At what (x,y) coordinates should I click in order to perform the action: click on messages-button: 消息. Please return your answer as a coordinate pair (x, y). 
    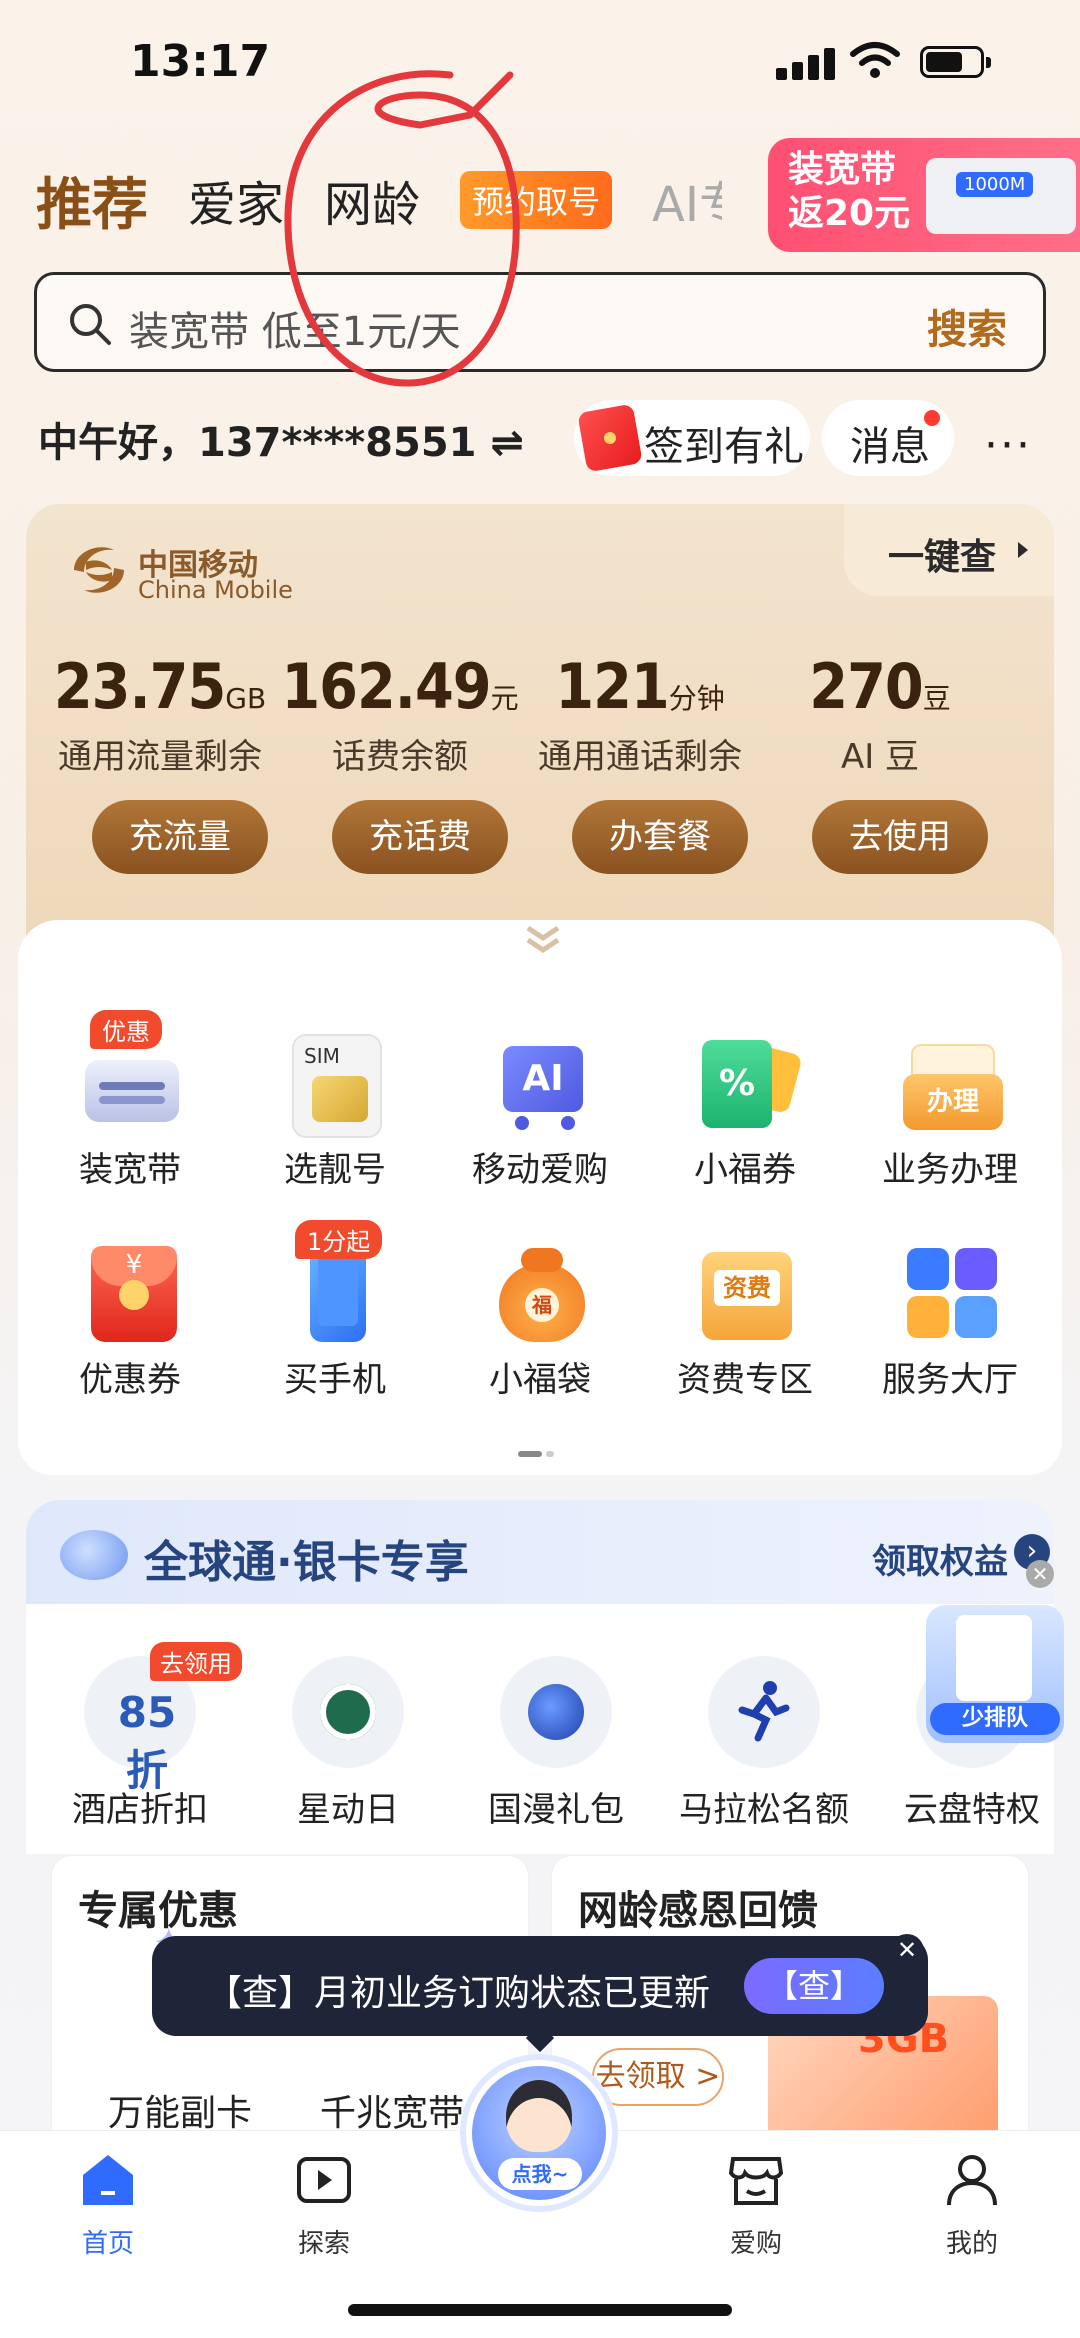
    Looking at the image, I should click on (888, 438).